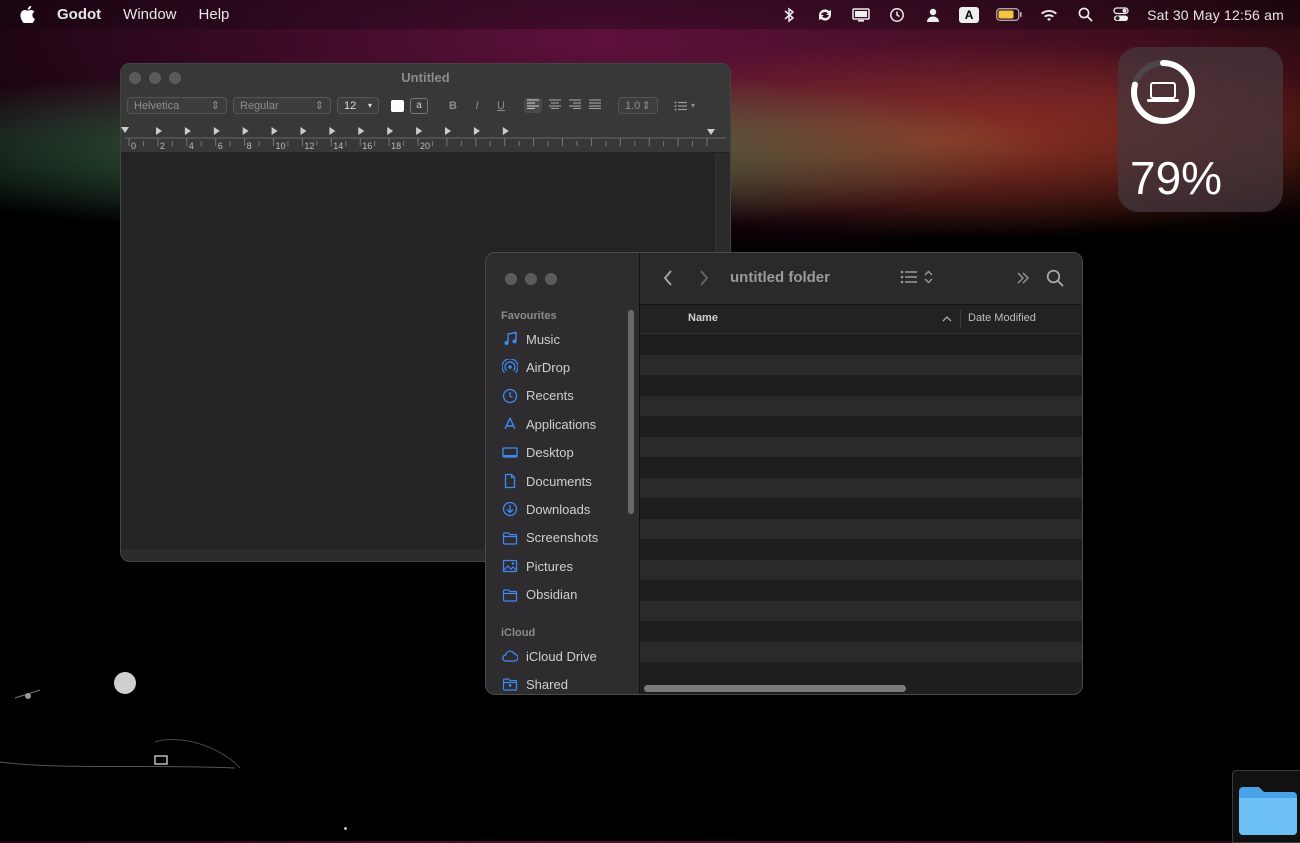  Describe the element at coordinates (157, 105) in the screenshot. I see `font-family-value: Helvetica` at that location.